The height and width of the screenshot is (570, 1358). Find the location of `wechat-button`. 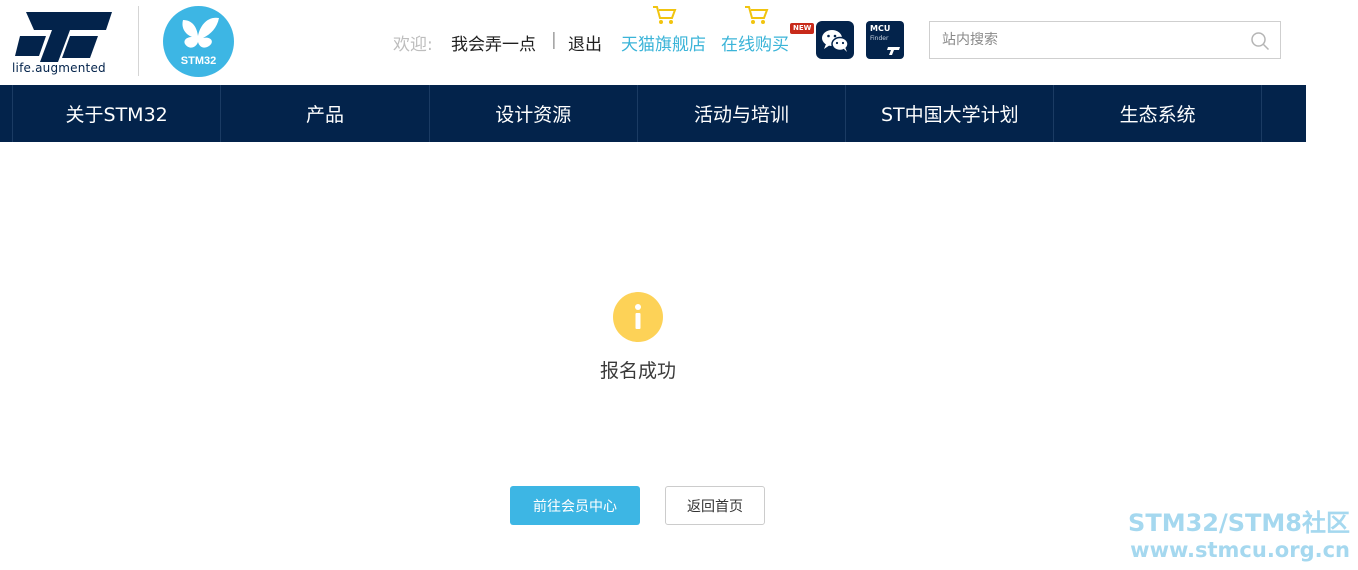

wechat-button is located at coordinates (835, 40).